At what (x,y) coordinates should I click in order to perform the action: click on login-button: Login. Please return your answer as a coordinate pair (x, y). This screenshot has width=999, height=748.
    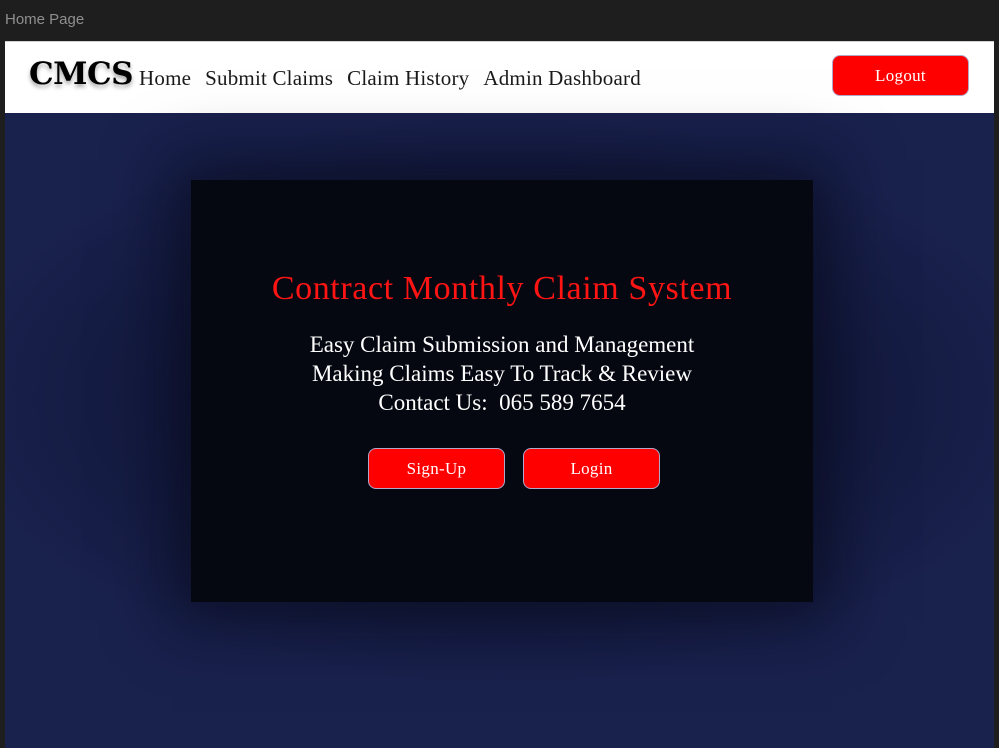
    Looking at the image, I should click on (591, 468).